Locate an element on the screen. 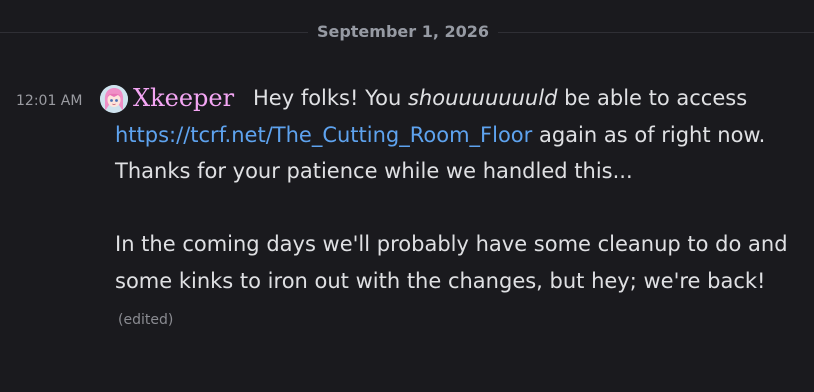 Image resolution: width=814 pixels, height=392 pixels. divider-date: September 1, 2026 is located at coordinates (403, 31).